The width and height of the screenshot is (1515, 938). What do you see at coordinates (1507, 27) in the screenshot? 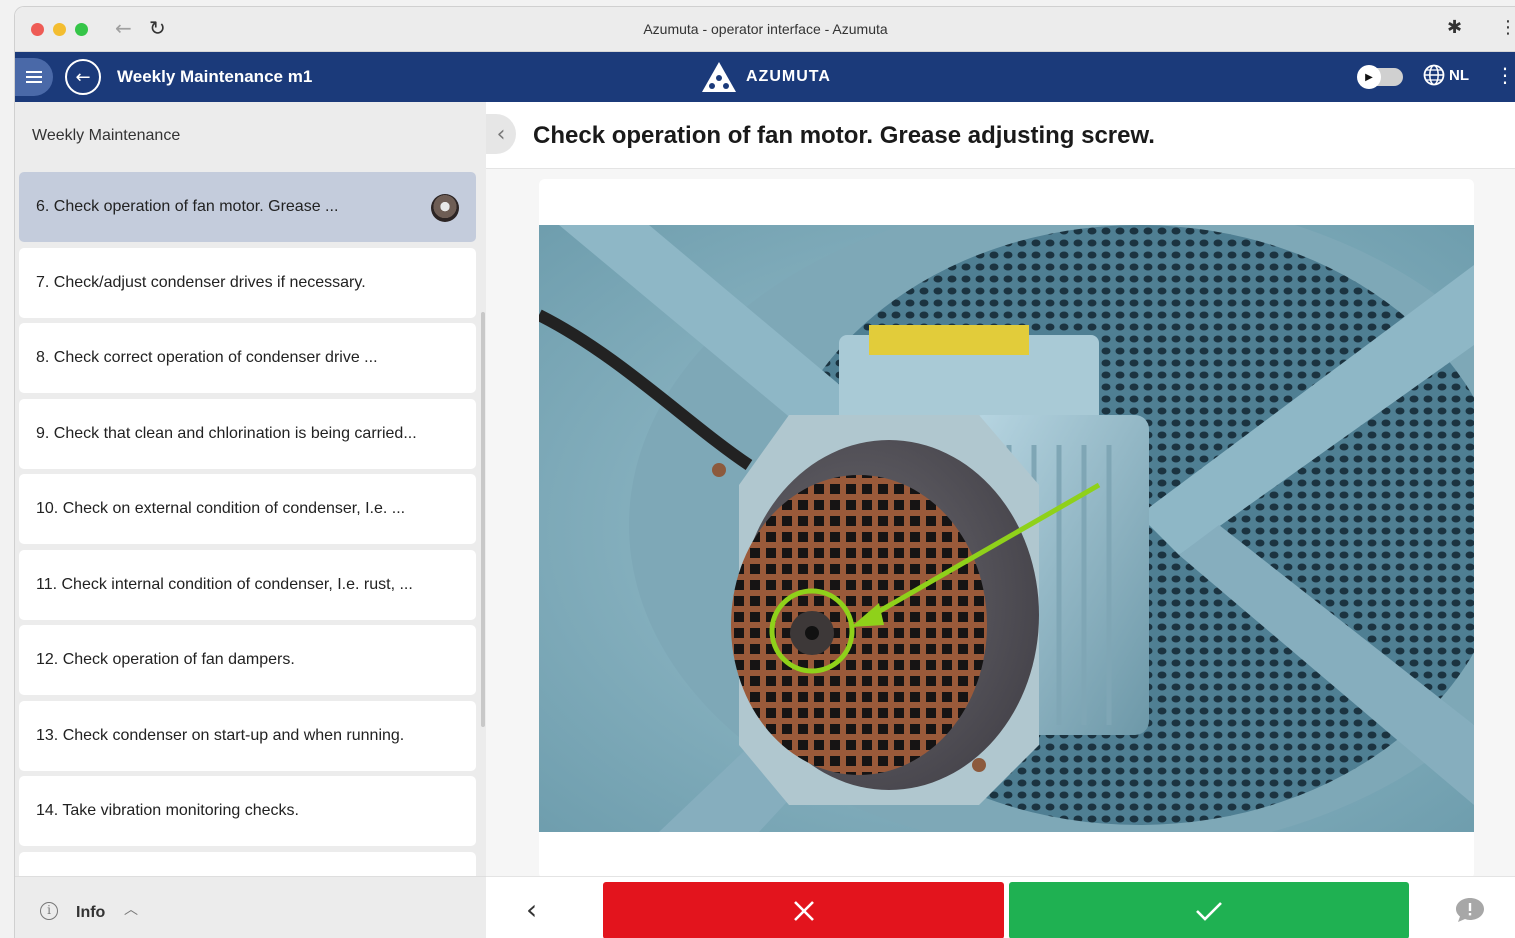
I see `browser-menu-icon: ⋮` at bounding box center [1507, 27].